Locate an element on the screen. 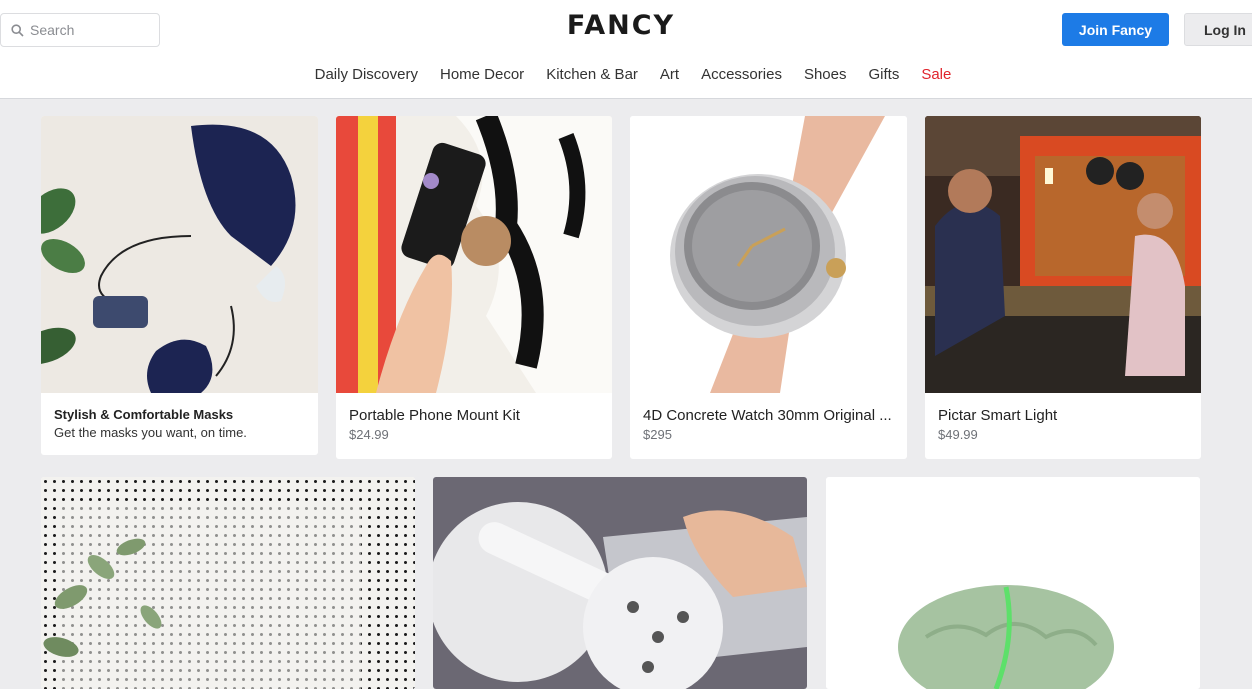  product-card-brain-light is located at coordinates (1013, 583).